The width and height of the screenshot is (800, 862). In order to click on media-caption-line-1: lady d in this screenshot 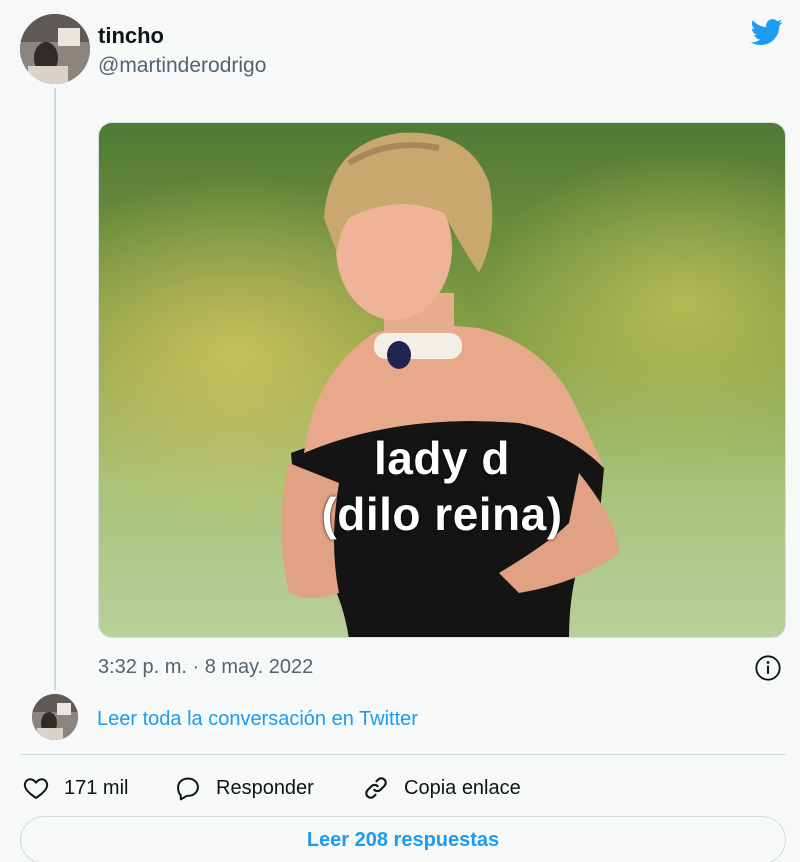, I will do `click(442, 458)`.